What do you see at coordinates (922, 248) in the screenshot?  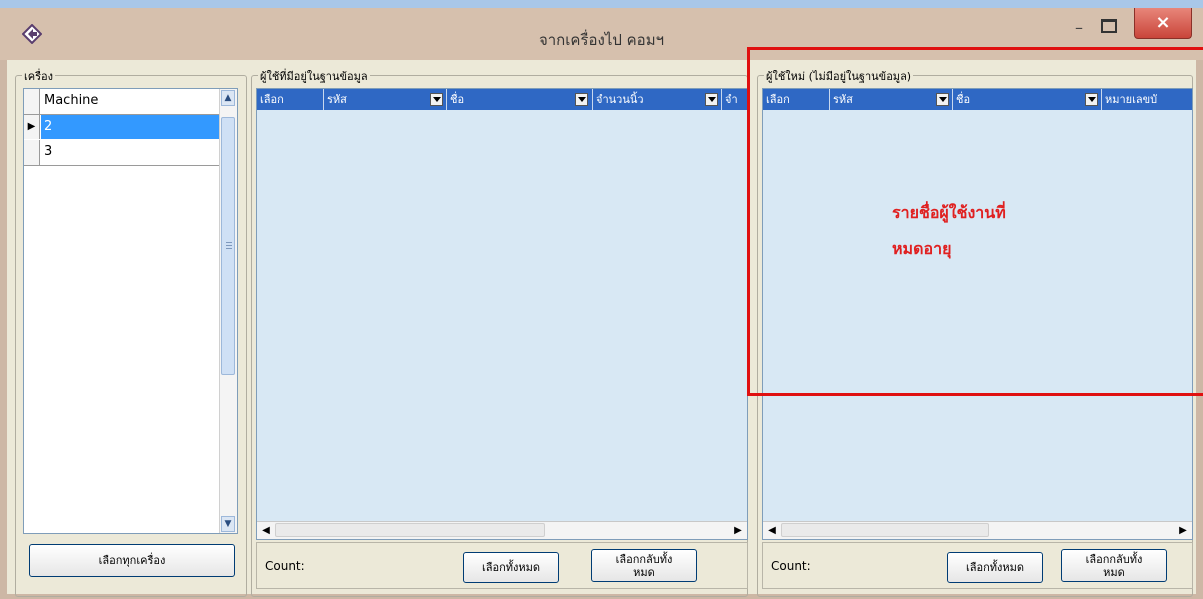 I see `annotation-line2: หมดอายุ` at bounding box center [922, 248].